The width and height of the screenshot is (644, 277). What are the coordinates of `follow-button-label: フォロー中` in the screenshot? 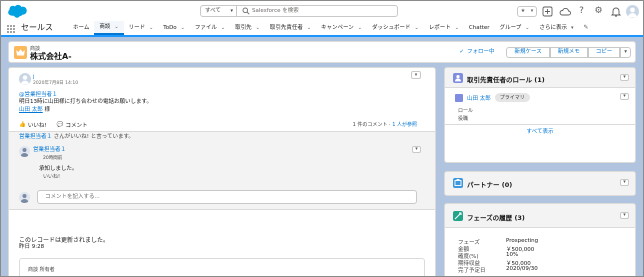 It's located at (480, 52).